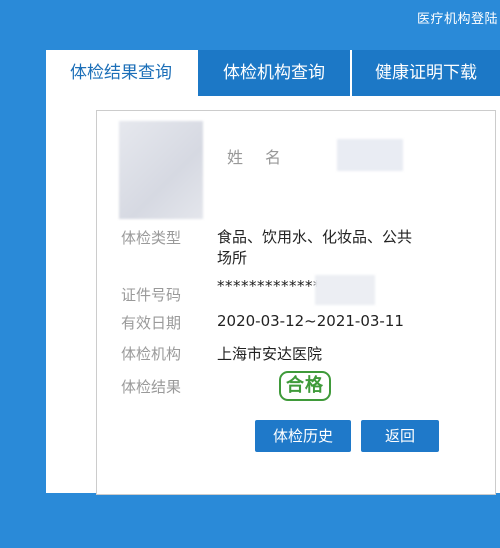 The width and height of the screenshot is (500, 548). I want to click on id-number-redacted, so click(345, 290).